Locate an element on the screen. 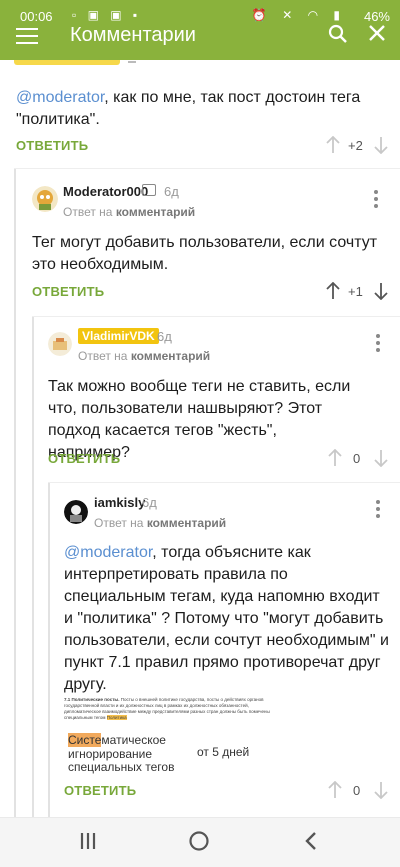 The width and height of the screenshot is (400, 867). username: Moderator000 is located at coordinates (105, 191).